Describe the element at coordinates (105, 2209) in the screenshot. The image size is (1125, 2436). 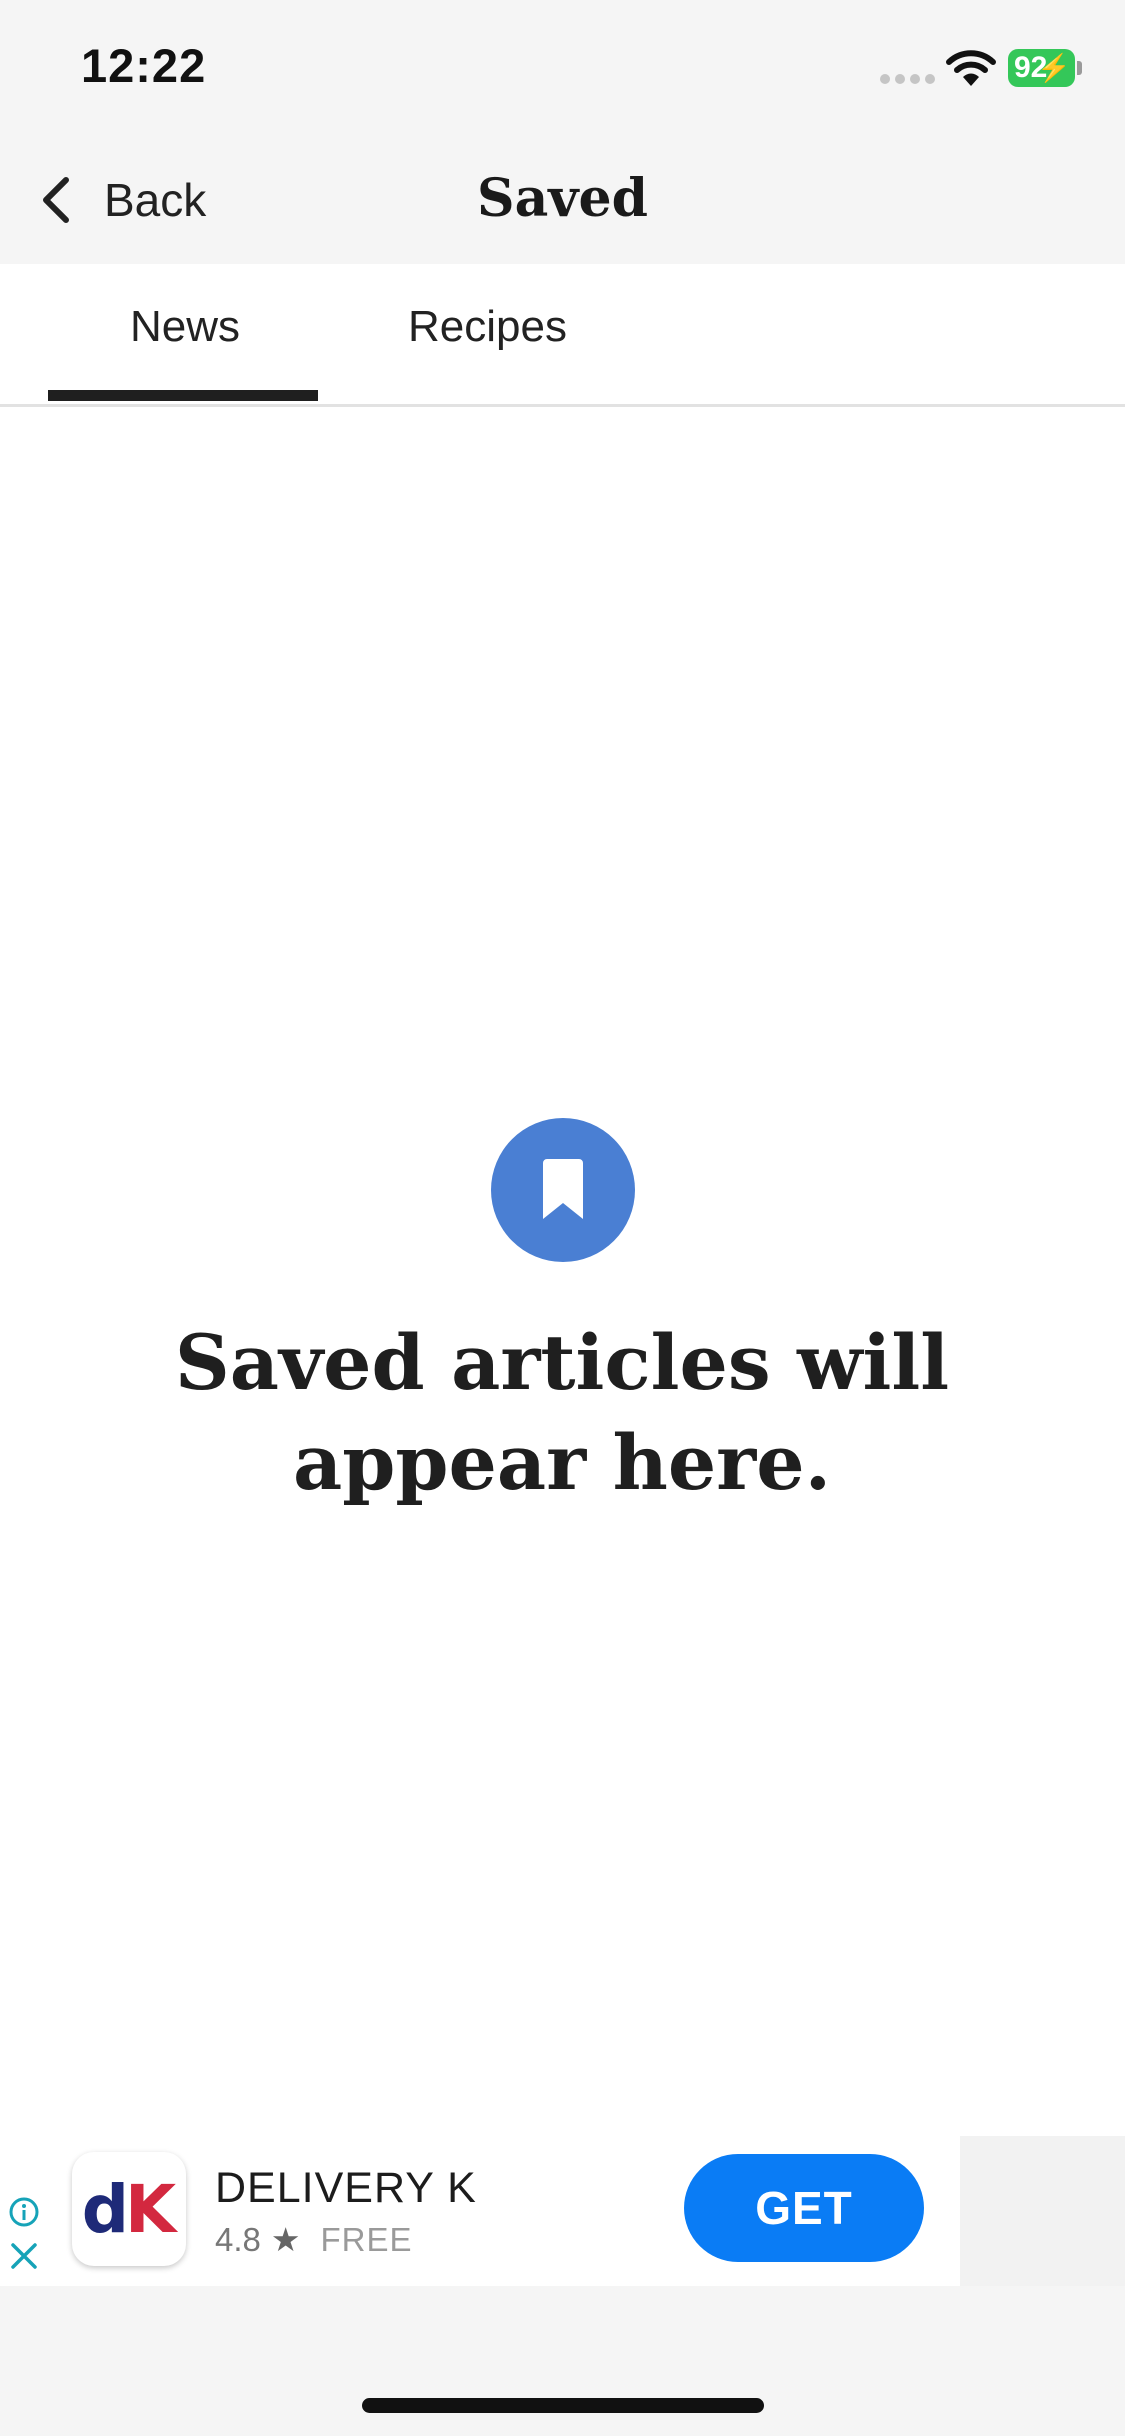
I see `app-icon-letter-d: d` at that location.